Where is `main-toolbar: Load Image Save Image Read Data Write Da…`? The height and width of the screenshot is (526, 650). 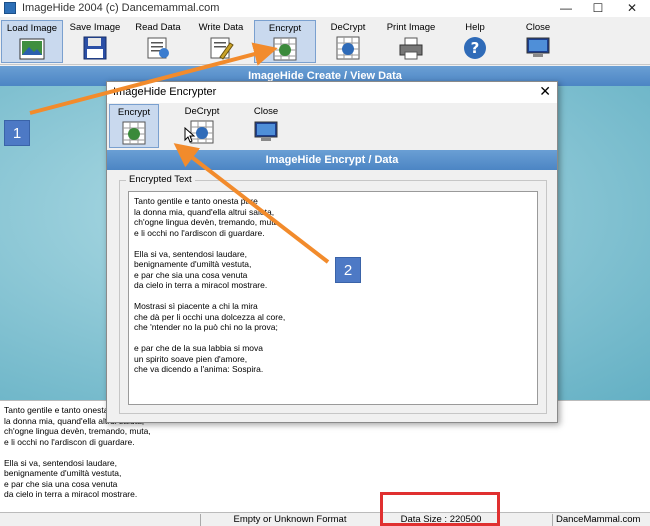
main-toolbar: Load Image Save Image Read Data Write Da… is located at coordinates (325, 41).